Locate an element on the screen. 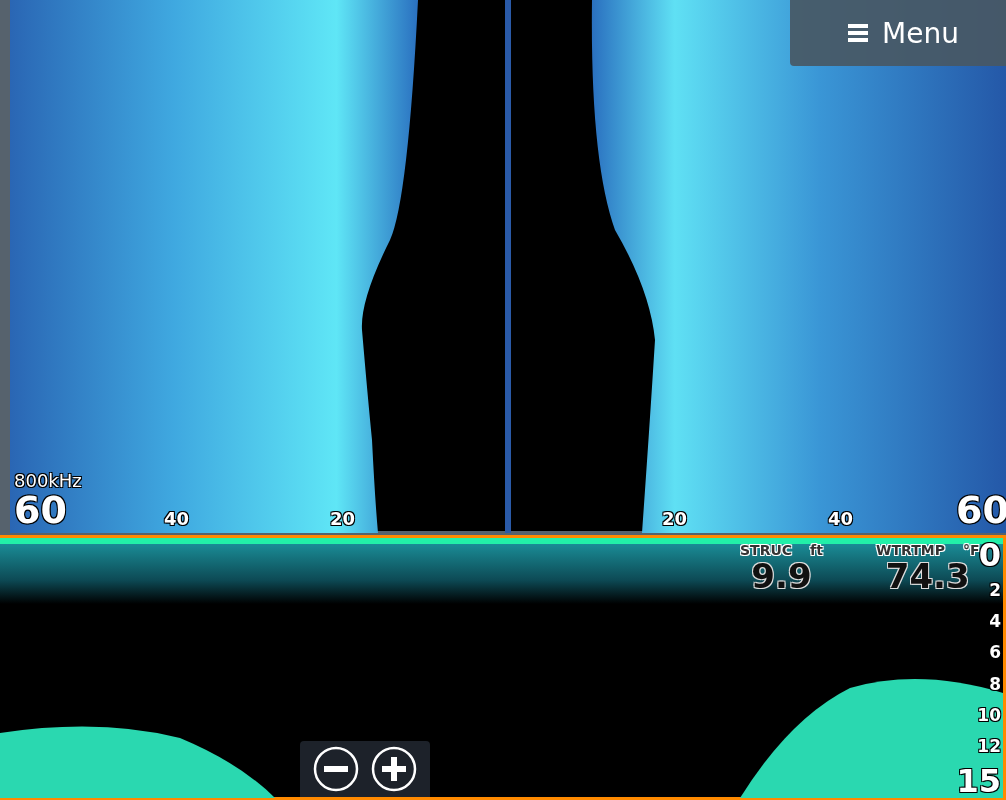  menu-icon is located at coordinates (858, 33).